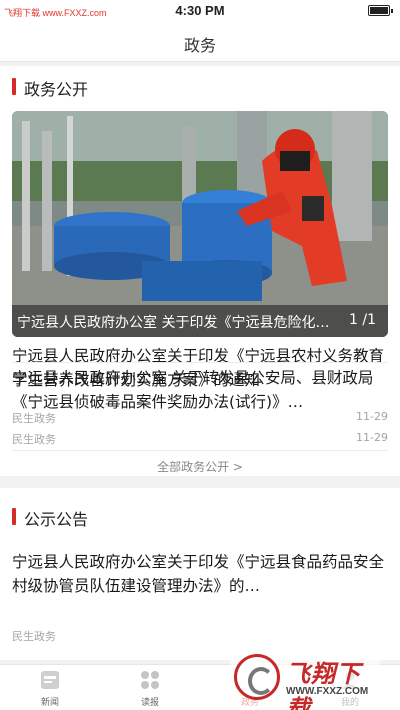  Describe the element at coordinates (200, 86) in the screenshot. I see `gov-open-header: 政务公开` at that location.